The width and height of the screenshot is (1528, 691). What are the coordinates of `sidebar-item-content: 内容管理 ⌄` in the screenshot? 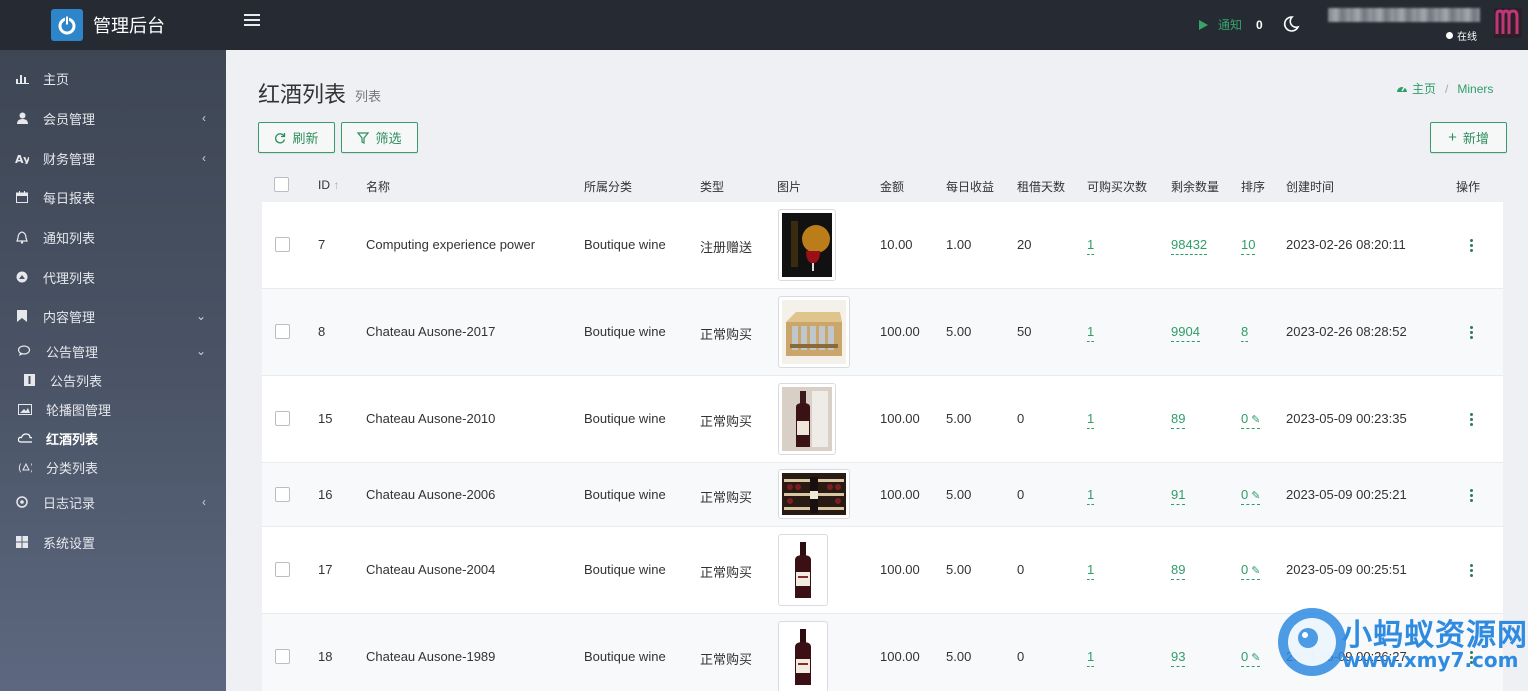 It's located at (113, 316).